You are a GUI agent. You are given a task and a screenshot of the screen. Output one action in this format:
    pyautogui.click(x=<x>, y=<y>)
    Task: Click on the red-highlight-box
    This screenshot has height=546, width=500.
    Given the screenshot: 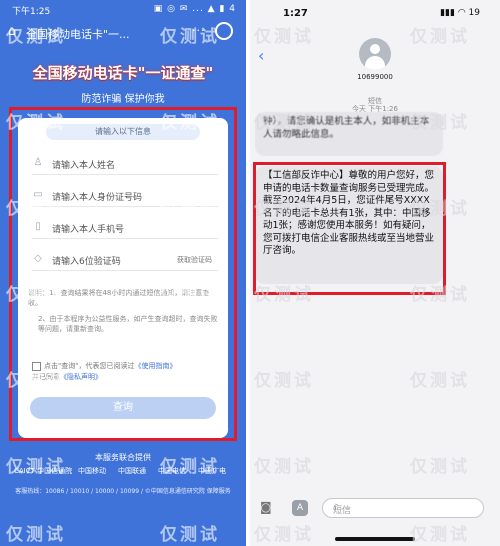 What is the action you would take?
    pyautogui.click(x=349, y=228)
    